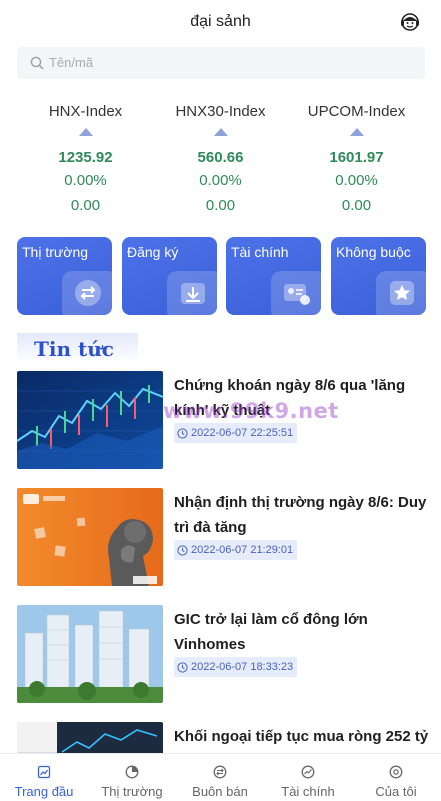  I want to click on index-upcom: UPCOM-Index 1601.97 0.00% 0.00, so click(356, 158).